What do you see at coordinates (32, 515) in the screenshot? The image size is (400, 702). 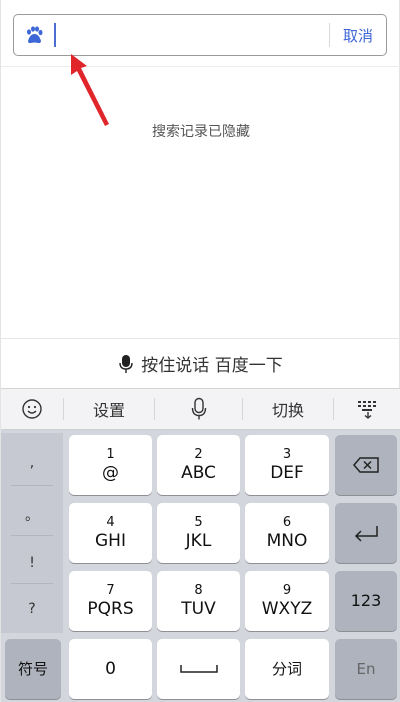 I see `symbol-period-key: 。` at bounding box center [32, 515].